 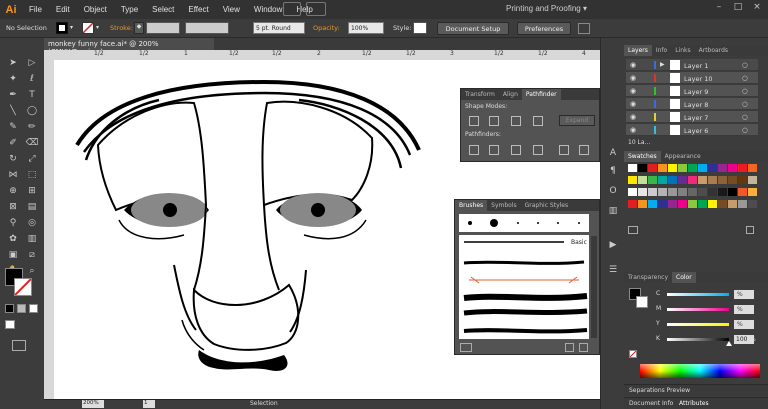 What do you see at coordinates (524, 223) in the screenshot?
I see `brush-tip-row` at bounding box center [524, 223].